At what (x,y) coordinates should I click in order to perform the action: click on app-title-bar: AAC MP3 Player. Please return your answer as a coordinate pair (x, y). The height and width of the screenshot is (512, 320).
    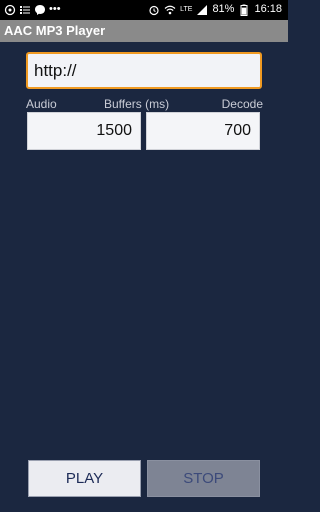
    Looking at the image, I should click on (144, 31).